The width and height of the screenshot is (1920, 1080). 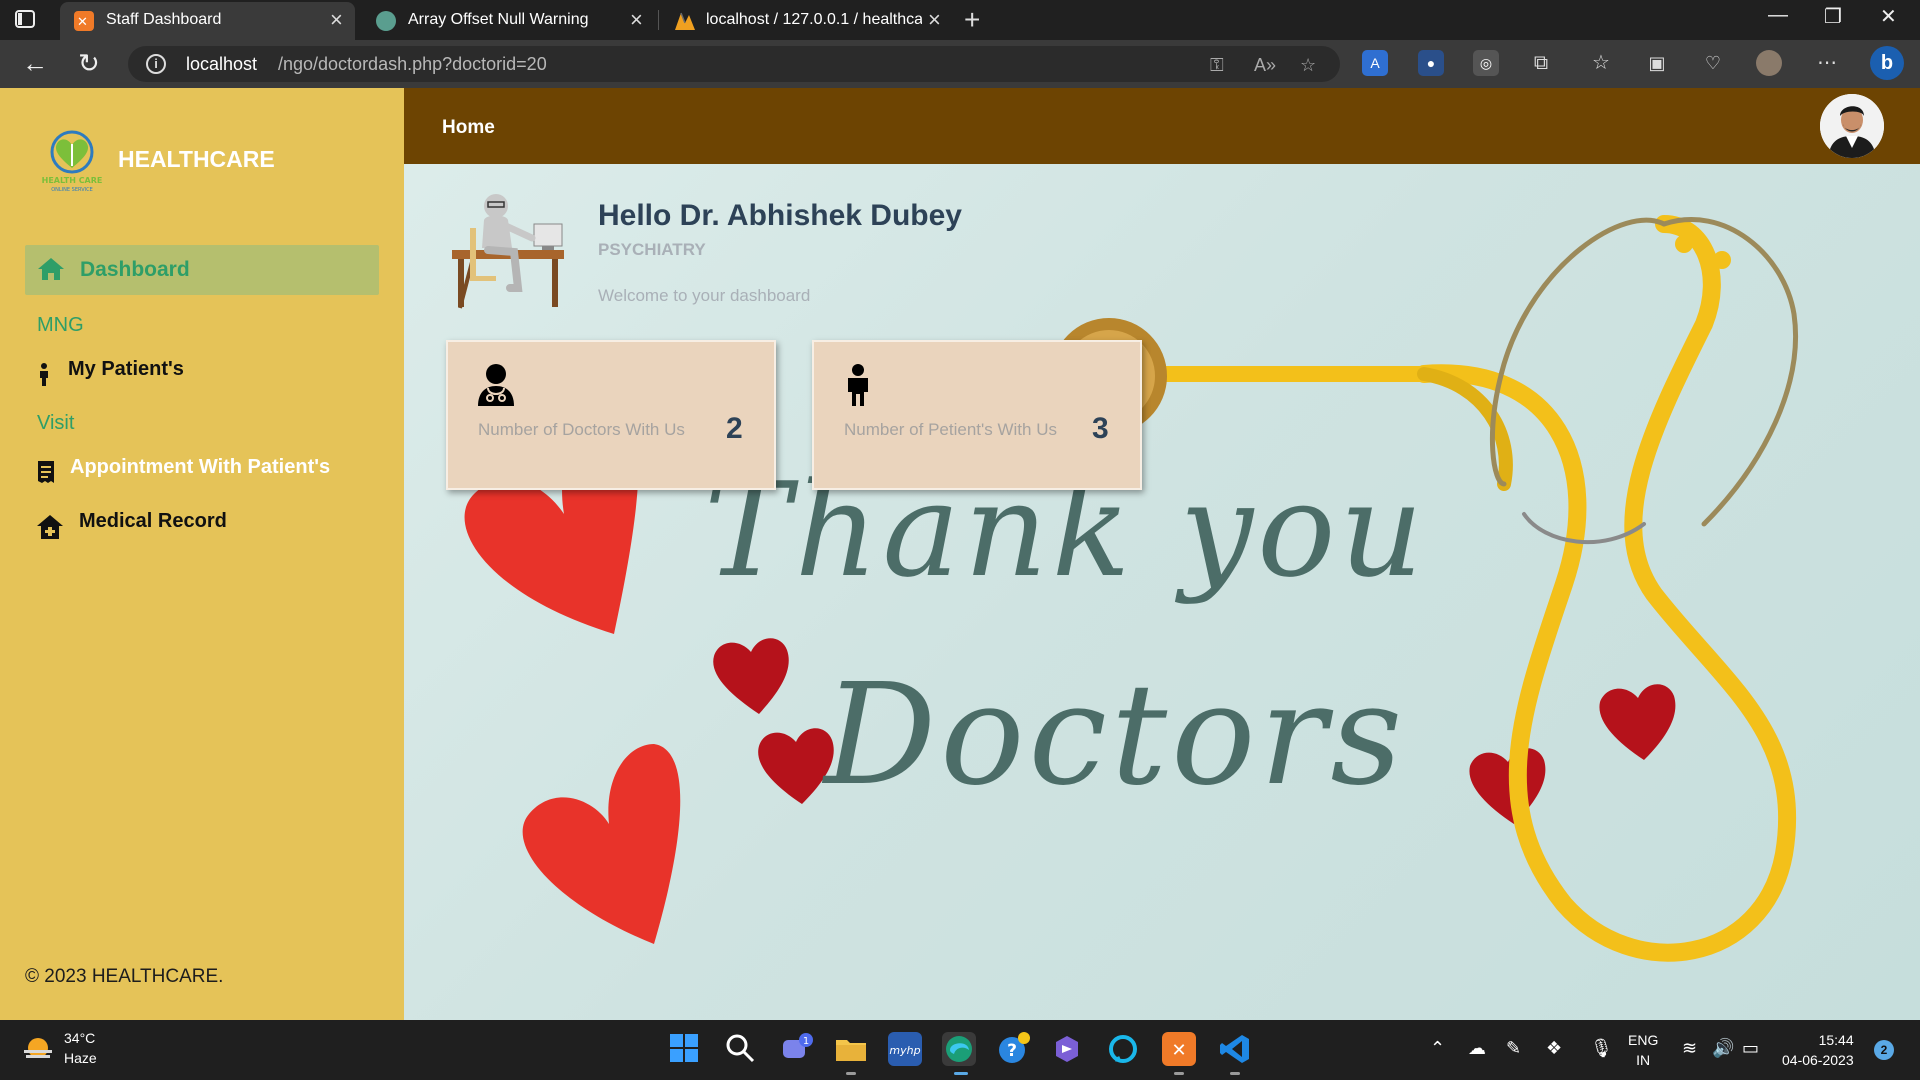 I want to click on paper-heart-icon, so click(x=601, y=844).